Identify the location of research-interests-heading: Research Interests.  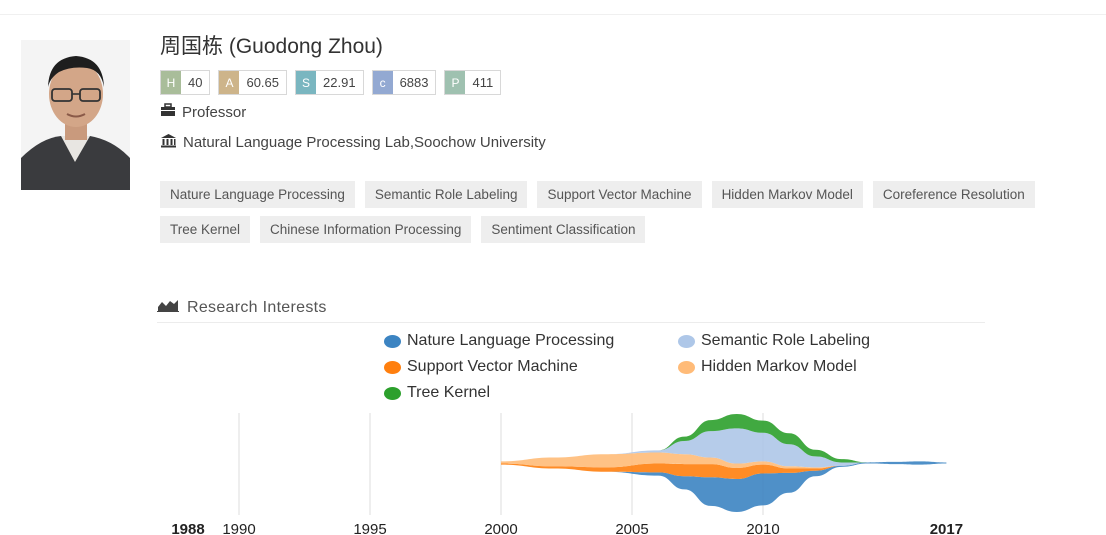
(242, 307).